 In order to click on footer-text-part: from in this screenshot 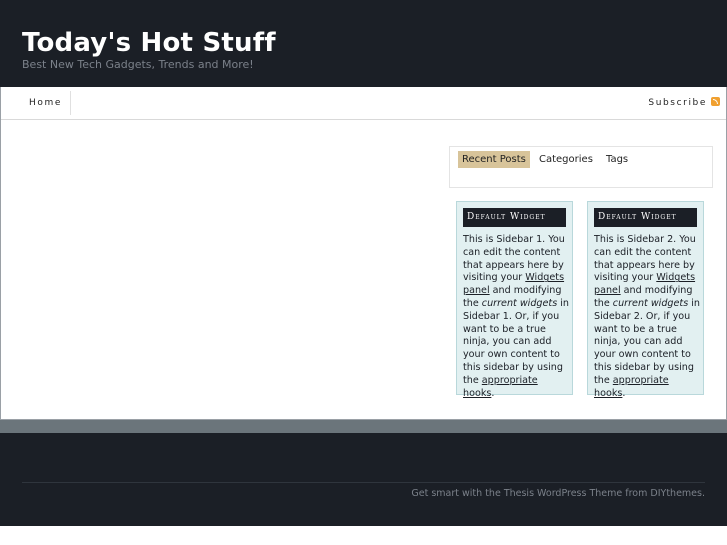, I will do `click(636, 493)`.